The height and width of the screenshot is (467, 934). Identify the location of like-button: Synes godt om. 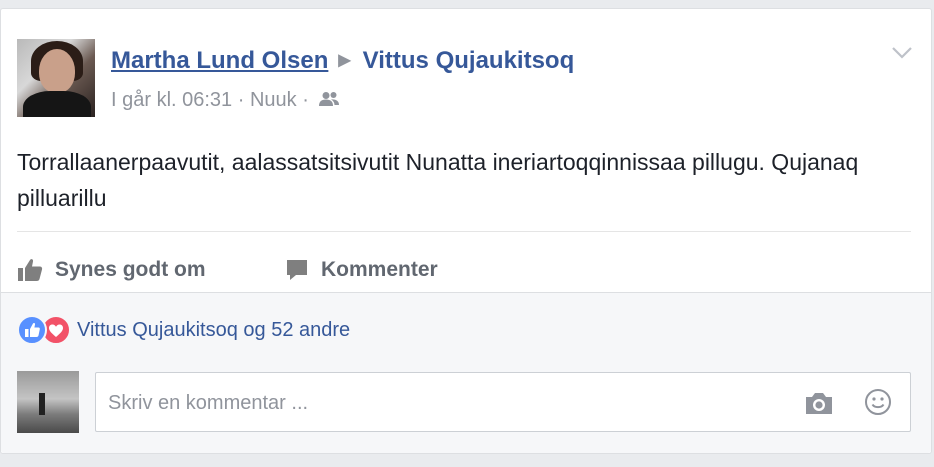
(111, 270).